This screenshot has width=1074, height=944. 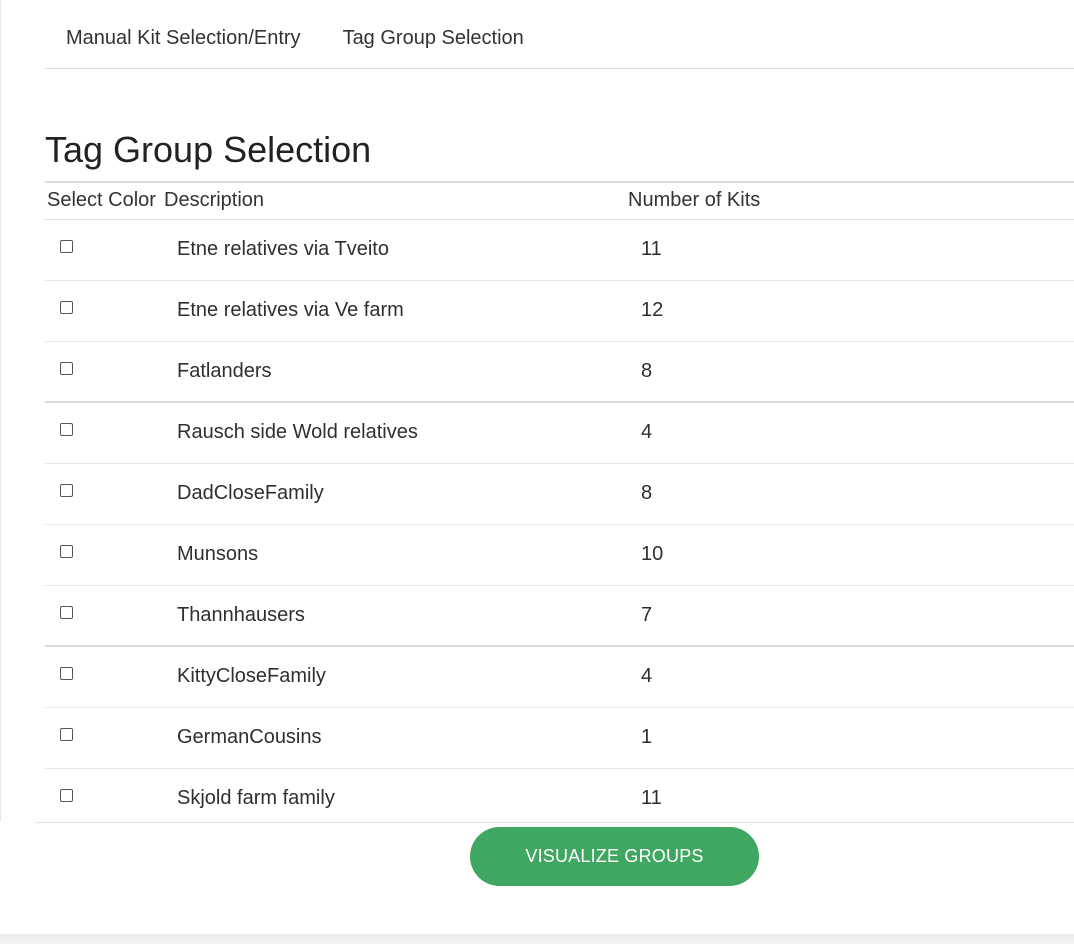 What do you see at coordinates (559, 799) in the screenshot?
I see `table-row: Skjold farm family 11` at bounding box center [559, 799].